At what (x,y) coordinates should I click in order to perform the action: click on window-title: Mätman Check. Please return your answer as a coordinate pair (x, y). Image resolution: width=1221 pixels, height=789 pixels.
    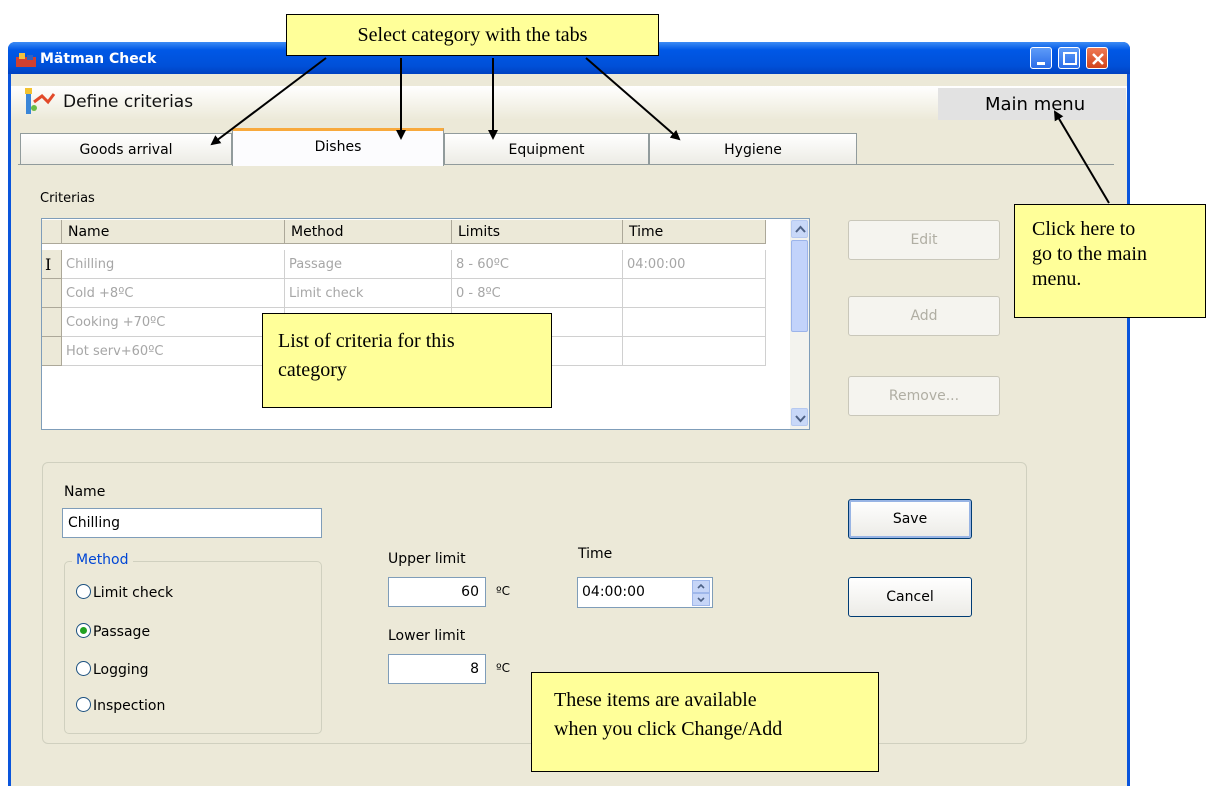
    Looking at the image, I should click on (98, 59).